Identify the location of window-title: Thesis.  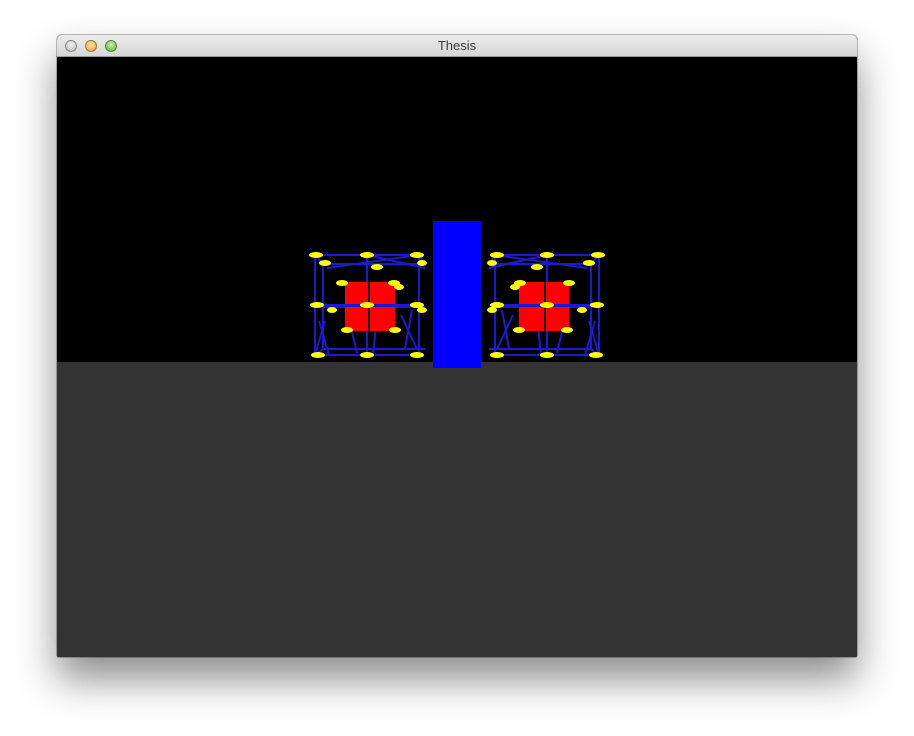
(457, 45).